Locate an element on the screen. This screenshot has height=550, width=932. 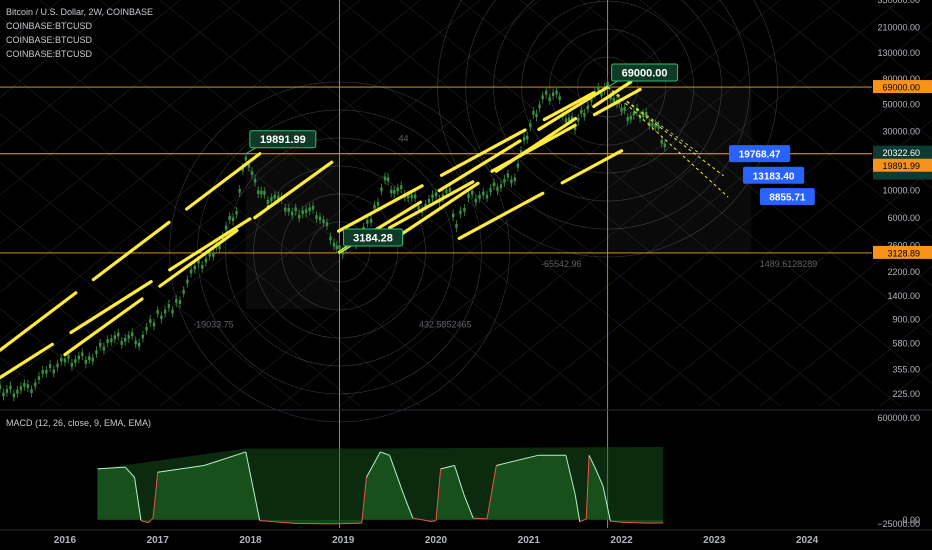
macd-envelope is located at coordinates (380, 483).